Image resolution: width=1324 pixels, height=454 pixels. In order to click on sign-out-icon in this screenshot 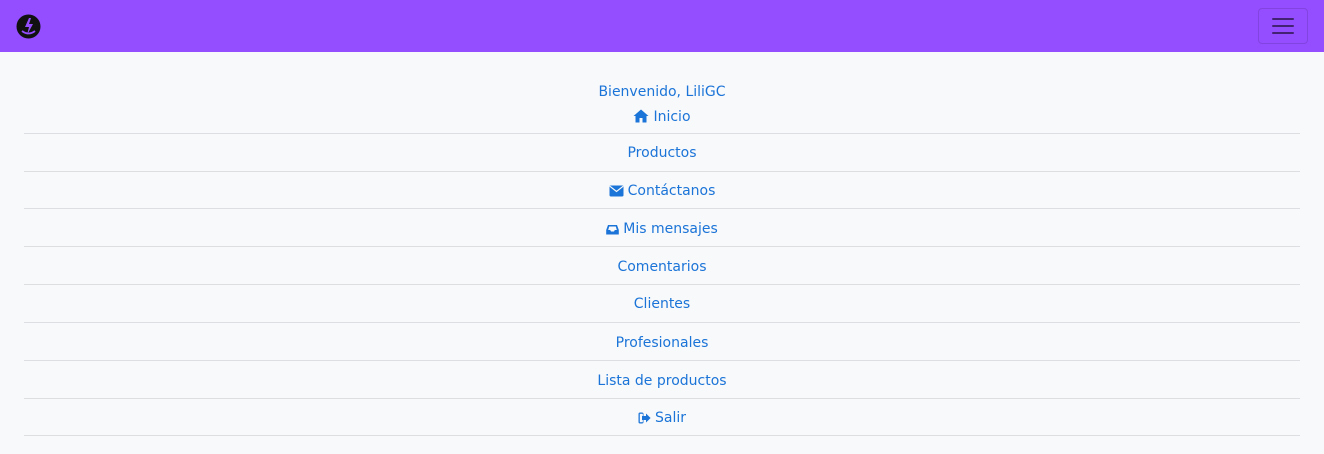, I will do `click(644, 420)`.